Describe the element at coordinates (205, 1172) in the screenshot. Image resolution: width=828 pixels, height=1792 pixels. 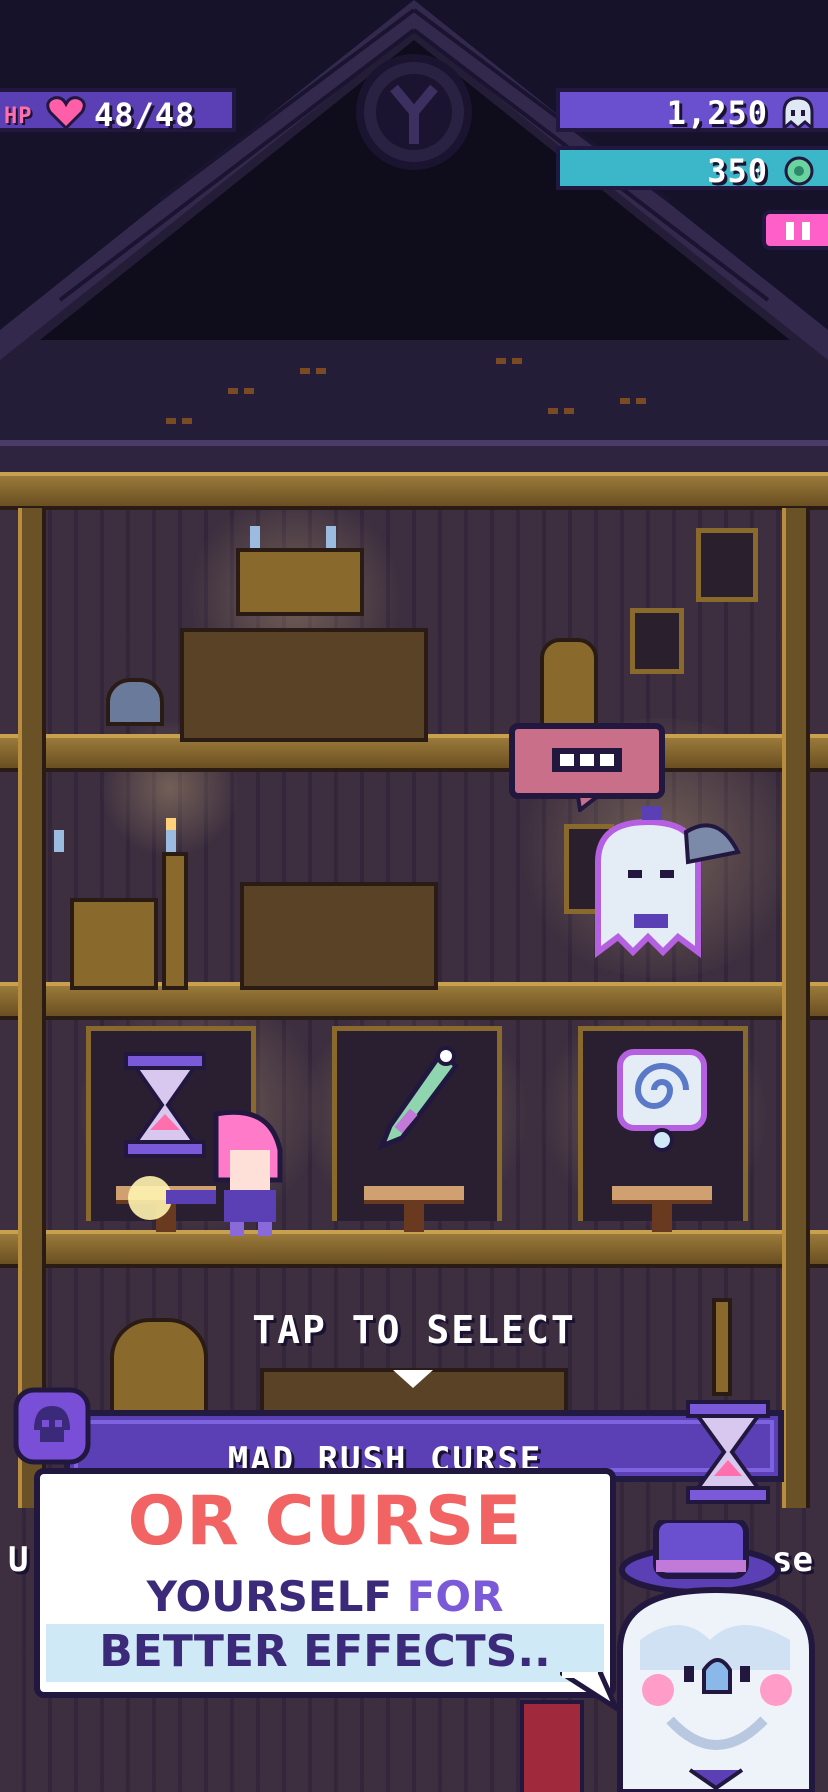
I see `player-character` at that location.